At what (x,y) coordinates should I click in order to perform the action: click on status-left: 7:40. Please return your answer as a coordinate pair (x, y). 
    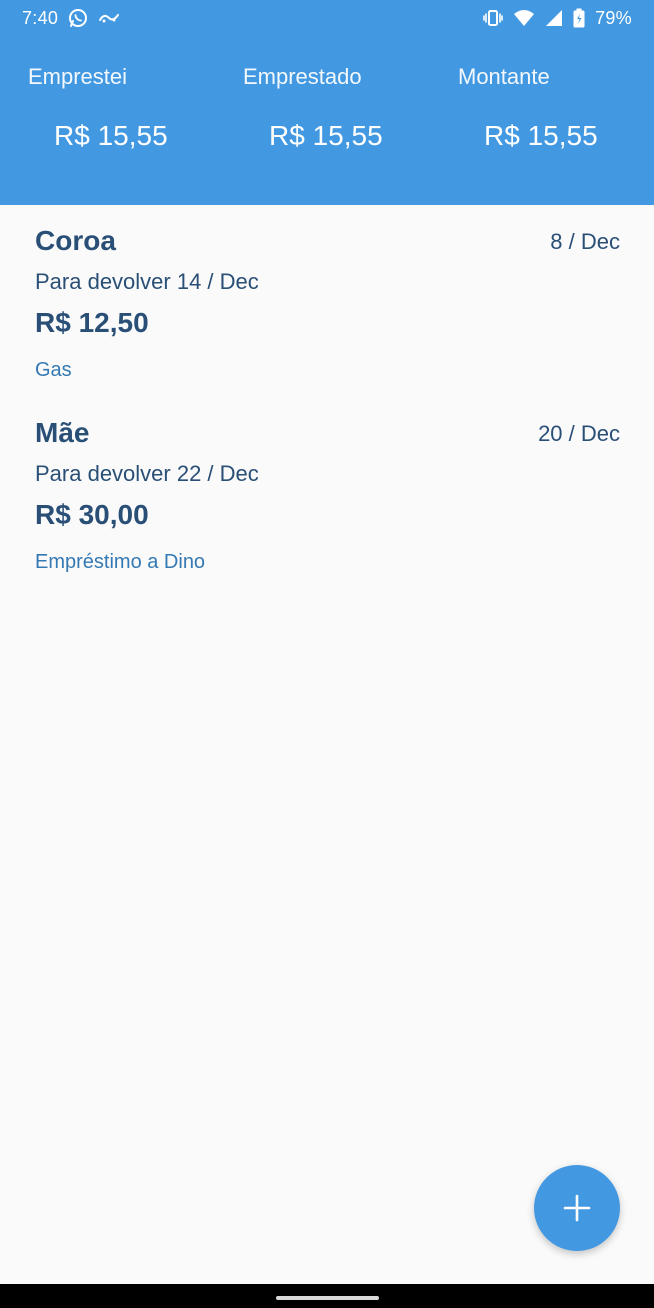
    Looking at the image, I should click on (71, 18).